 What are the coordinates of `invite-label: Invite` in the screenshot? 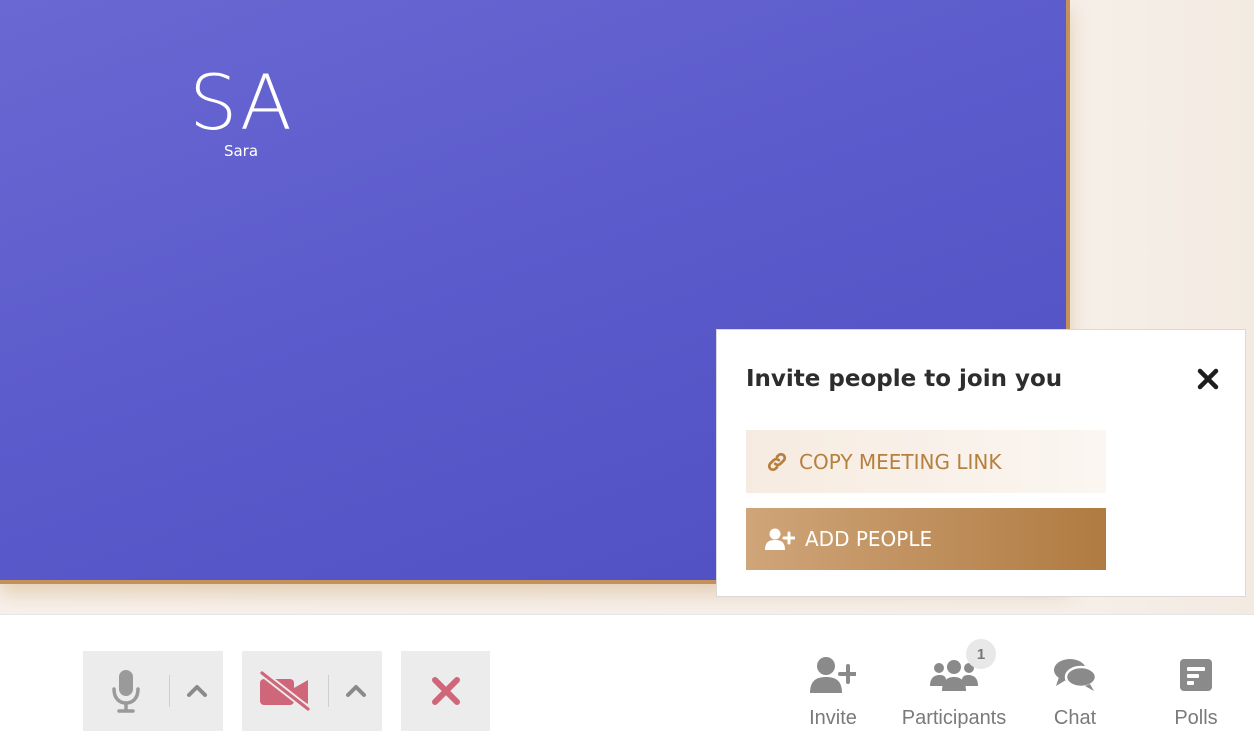 It's located at (833, 718).